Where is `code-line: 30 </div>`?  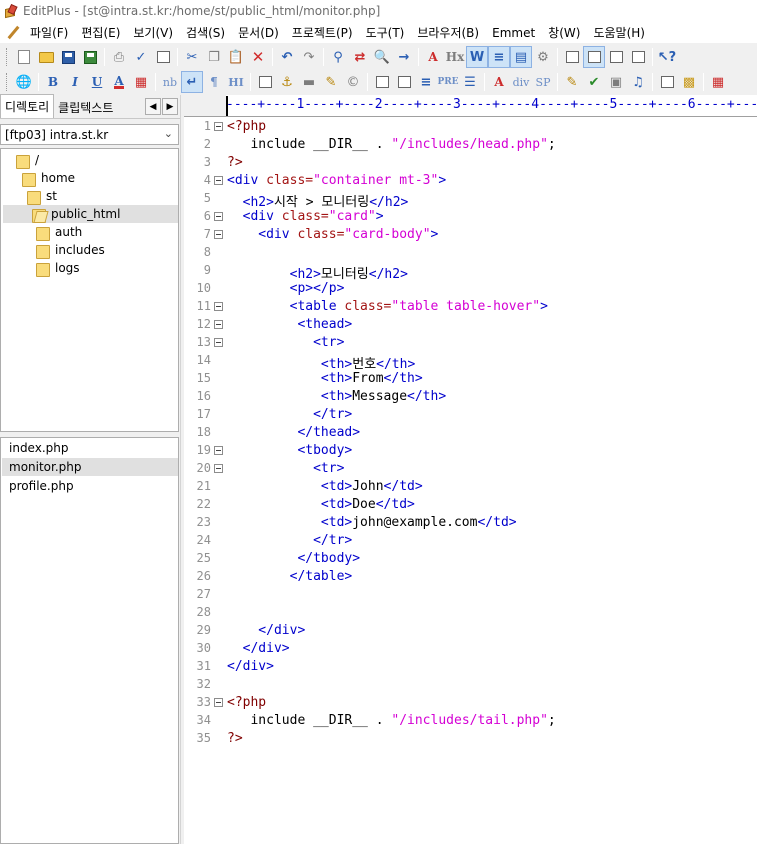 code-line: 30 </div> is located at coordinates (470, 649).